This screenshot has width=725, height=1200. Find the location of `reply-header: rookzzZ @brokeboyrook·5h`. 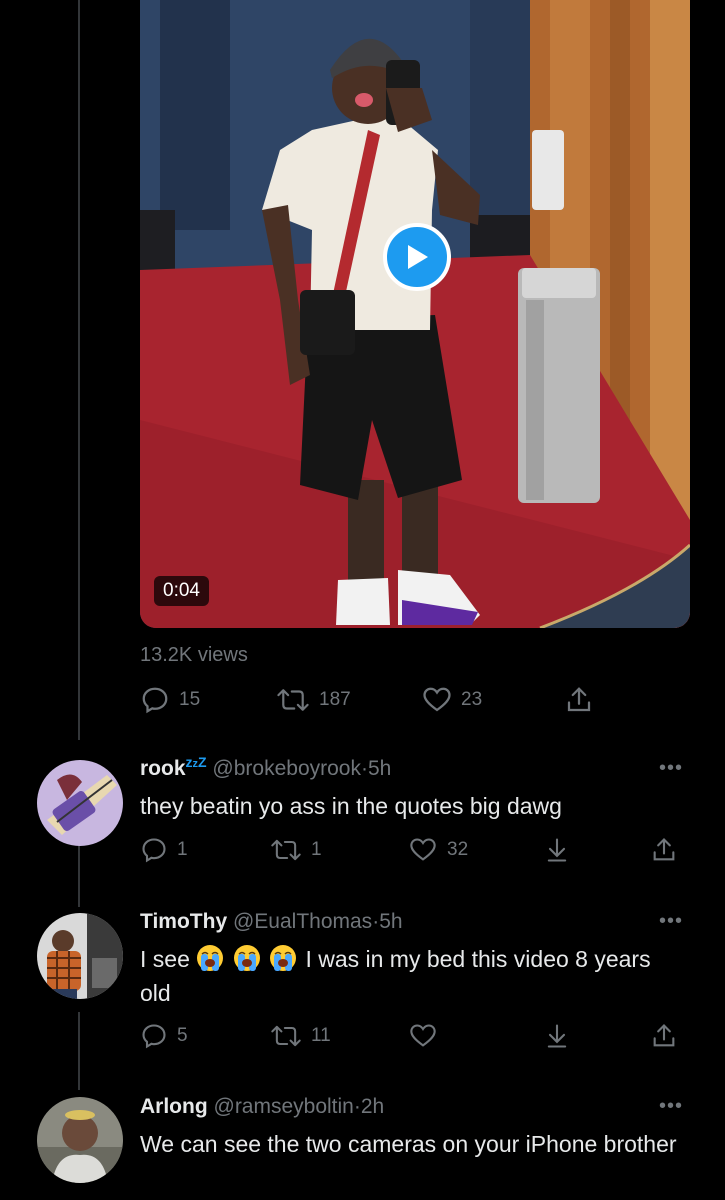

reply-header: rookzzZ @brokeboyrook·5h is located at coordinates (265, 767).